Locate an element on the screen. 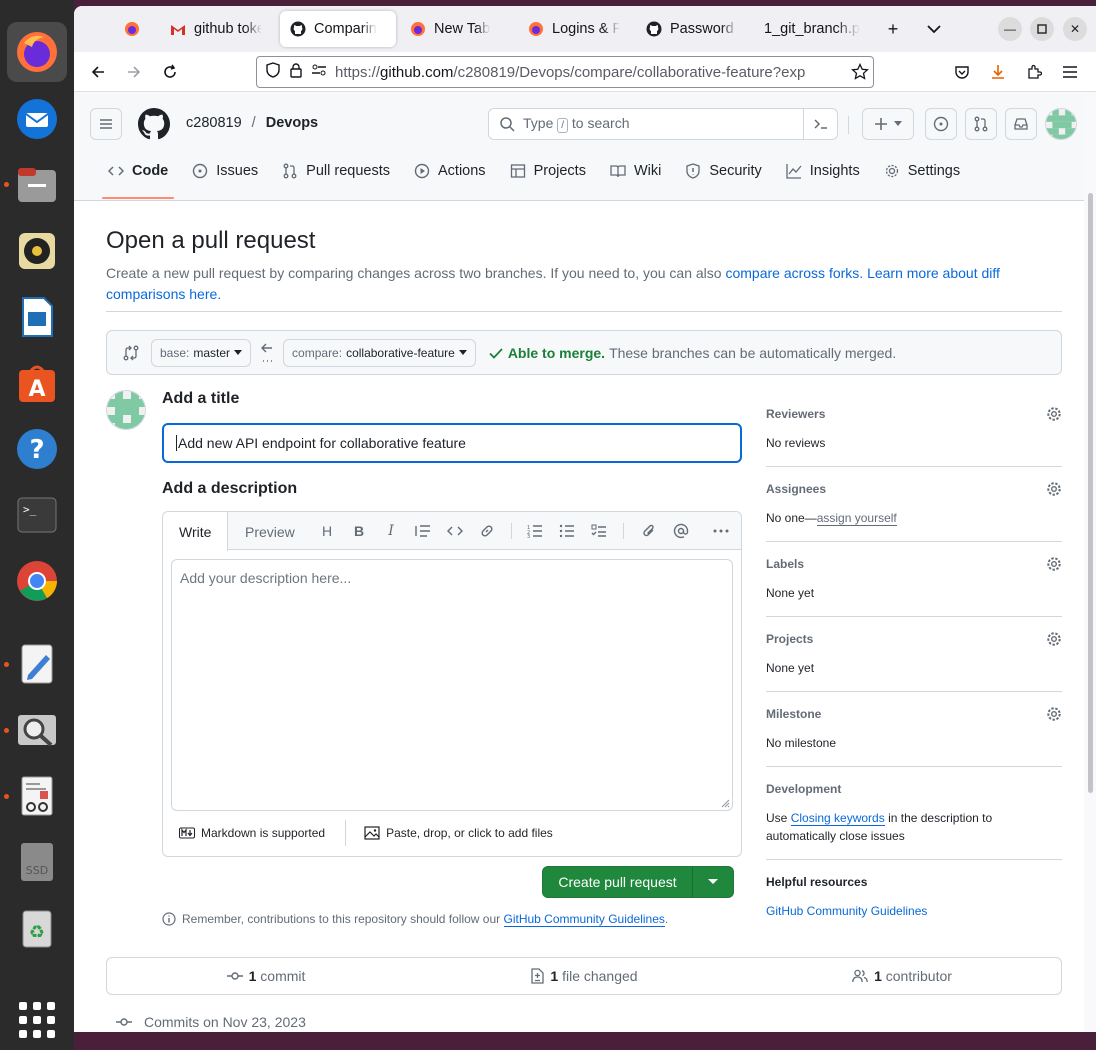 This screenshot has width=1096, height=1050. commits-stat: 1 commit is located at coordinates (266, 976).